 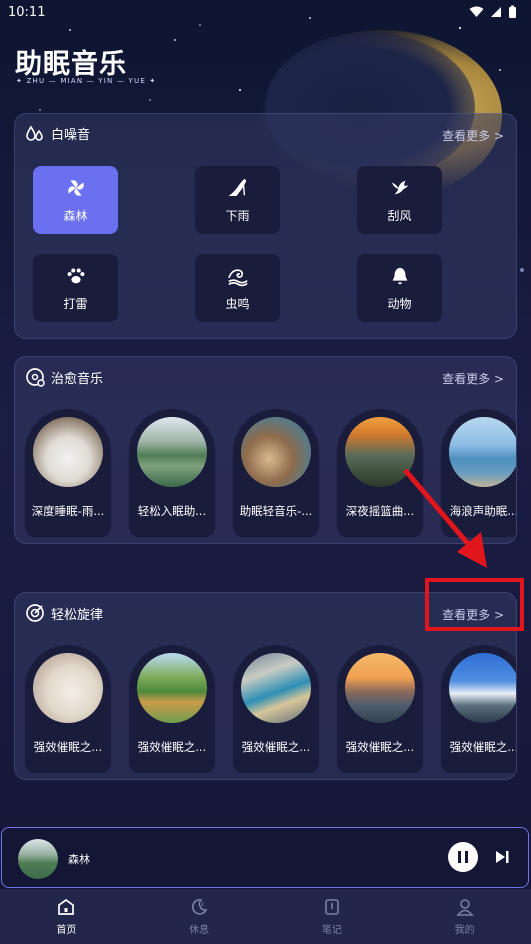 I want to click on highlight-box, so click(x=474, y=604).